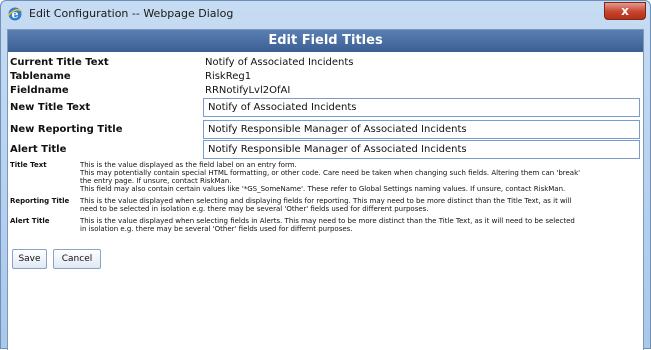  What do you see at coordinates (59, 62) in the screenshot?
I see `current-title-label: Current Title Text` at bounding box center [59, 62].